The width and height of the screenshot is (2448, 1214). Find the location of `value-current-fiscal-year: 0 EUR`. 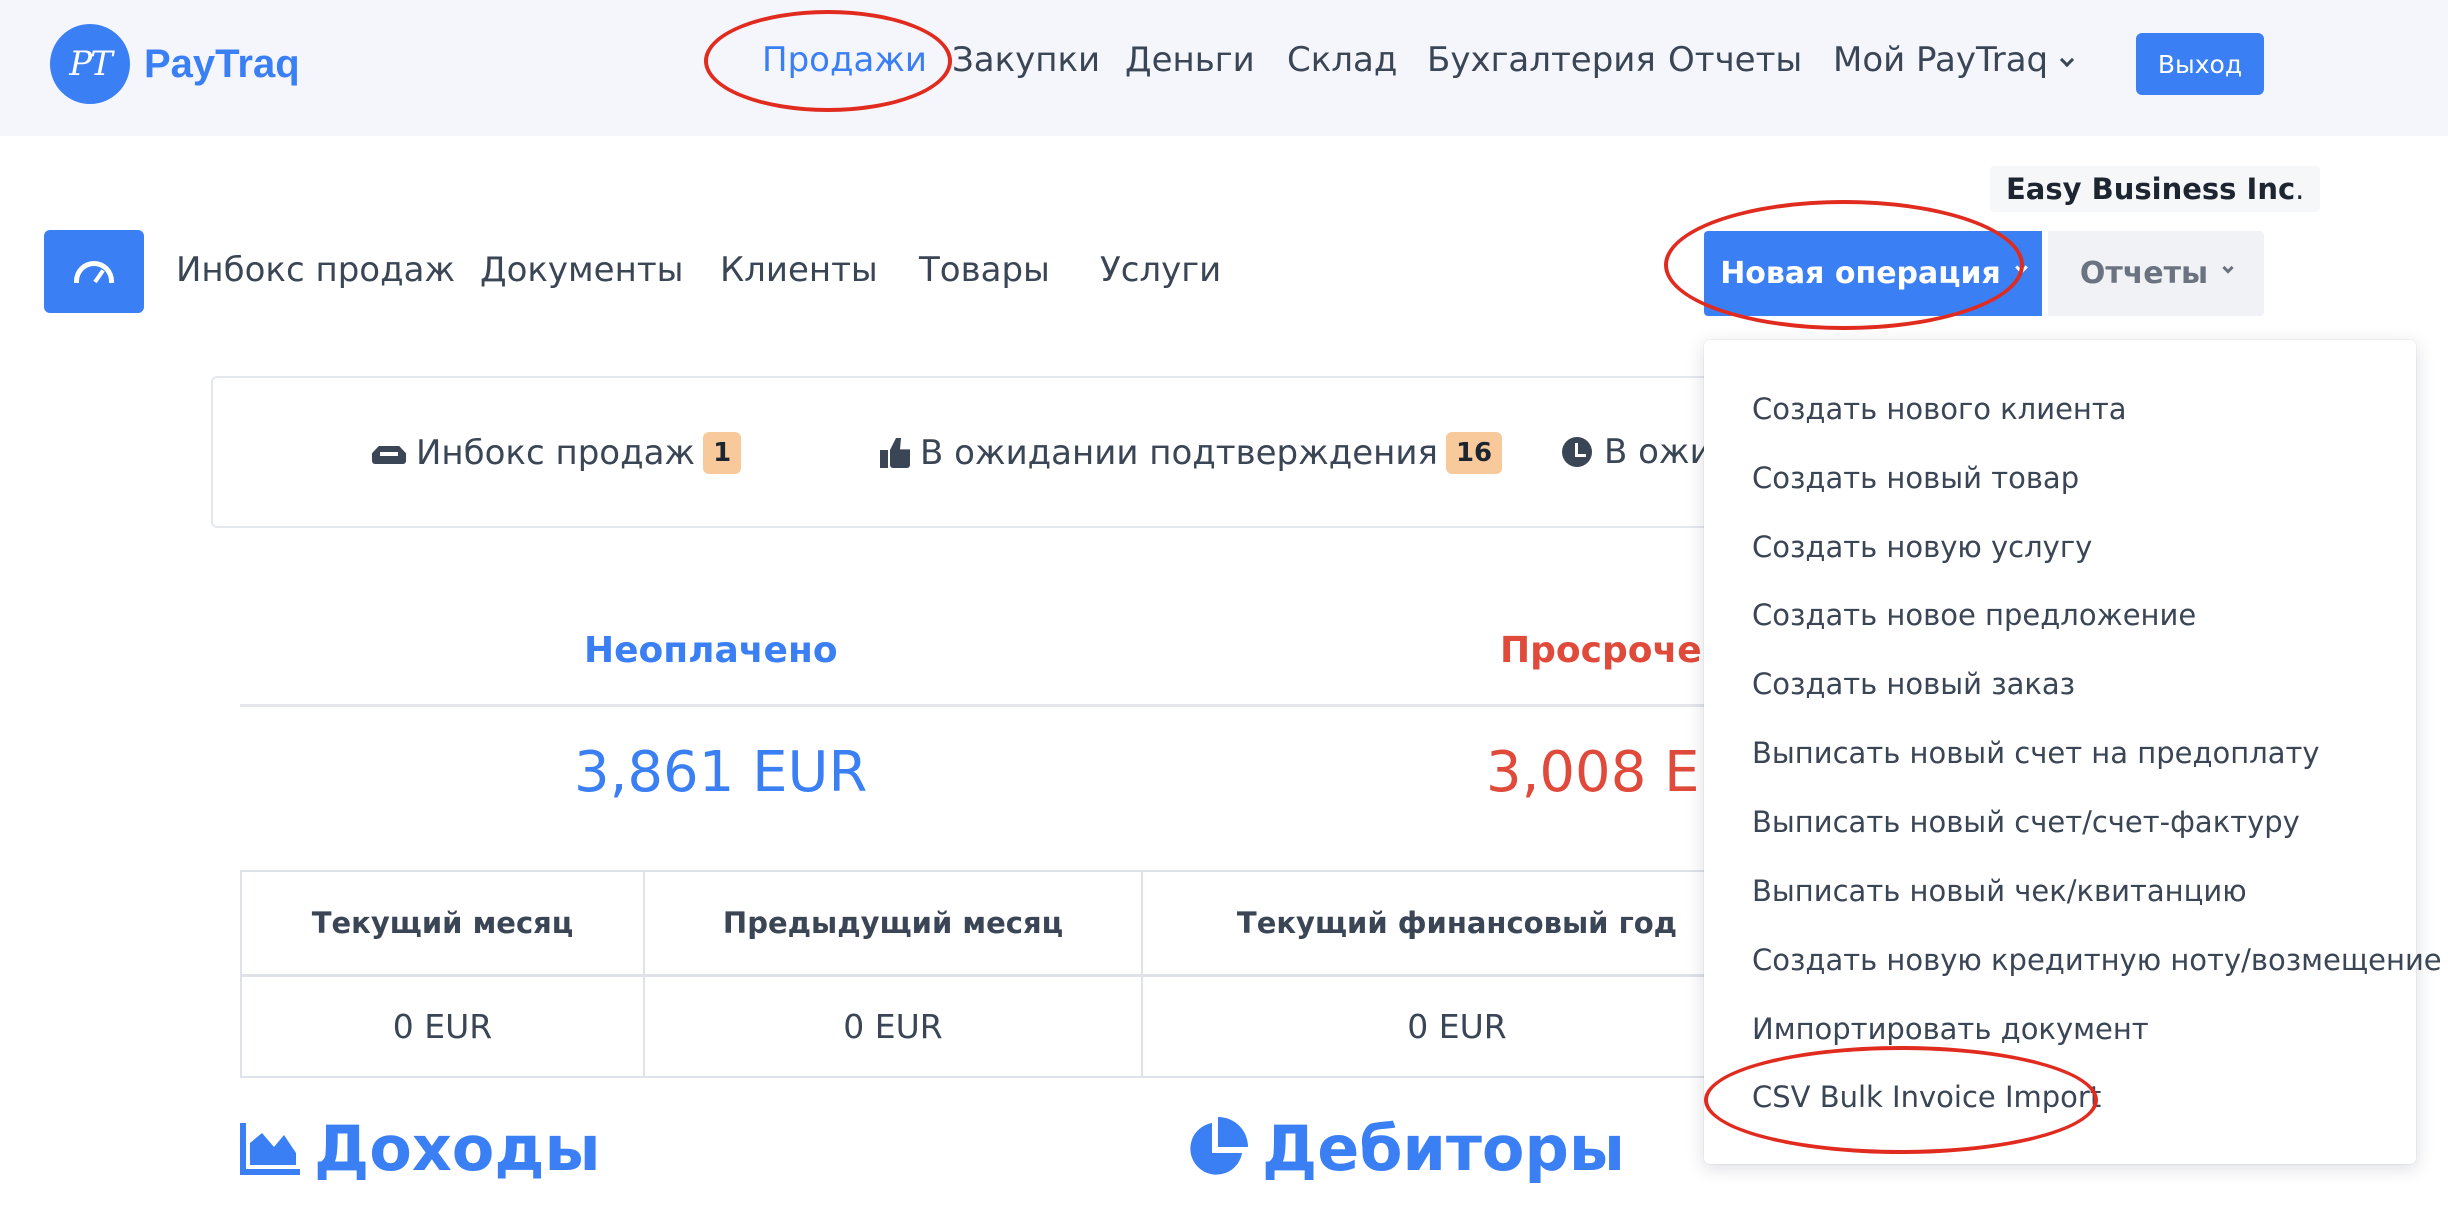

value-current-fiscal-year: 0 EUR is located at coordinates (1457, 1026).